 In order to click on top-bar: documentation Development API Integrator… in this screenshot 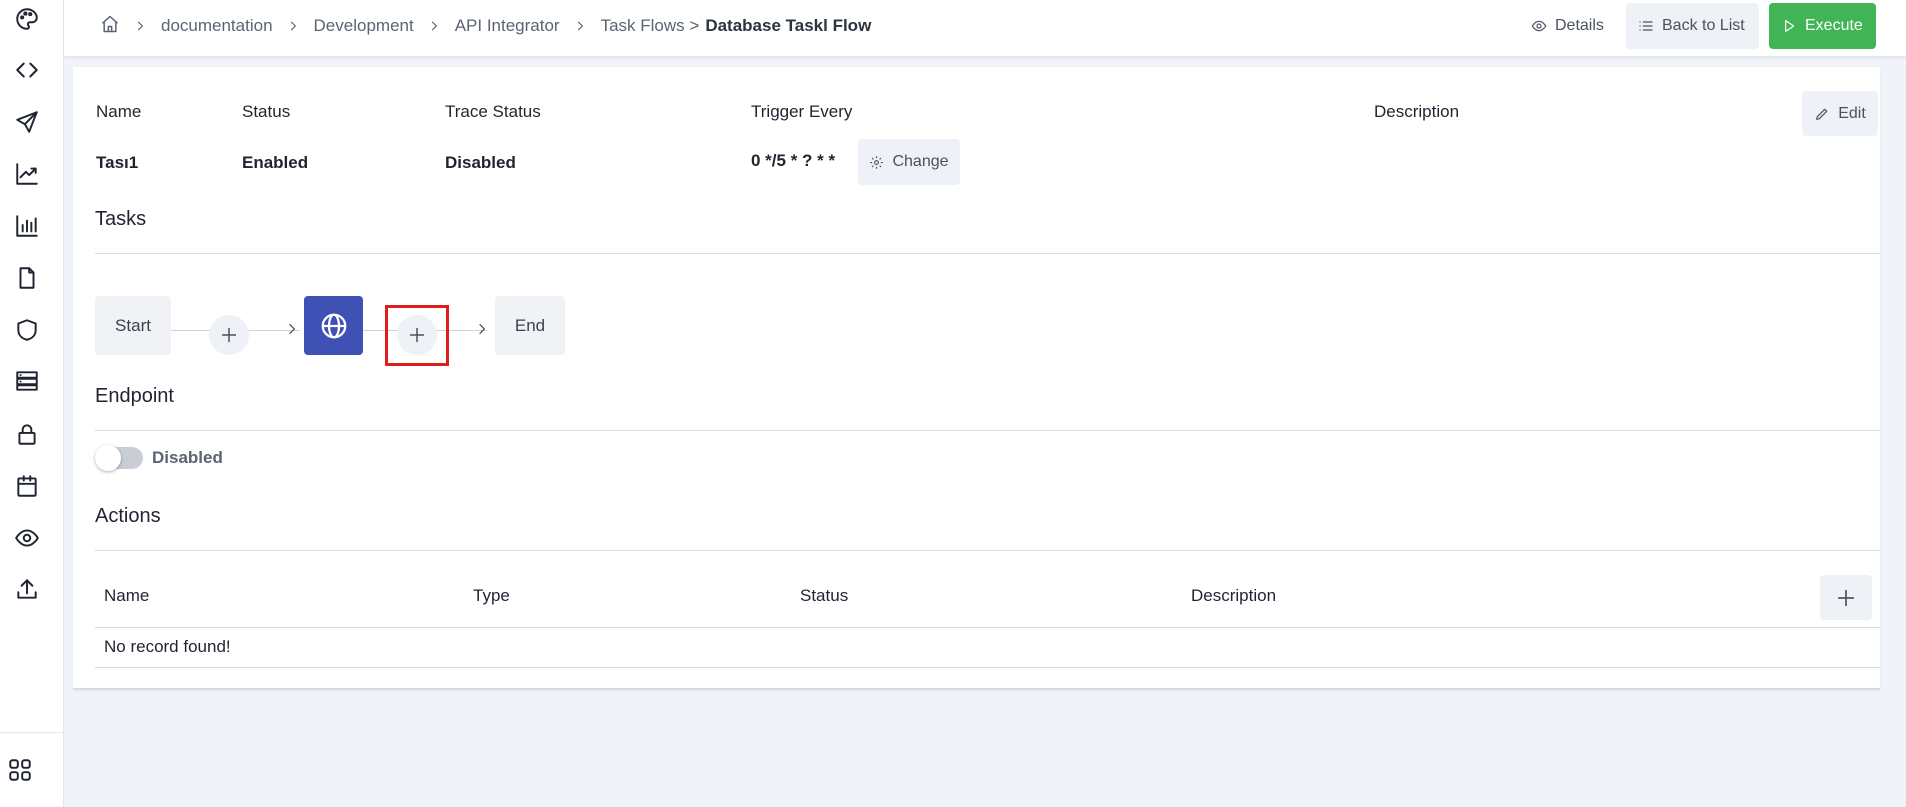, I will do `click(985, 28)`.